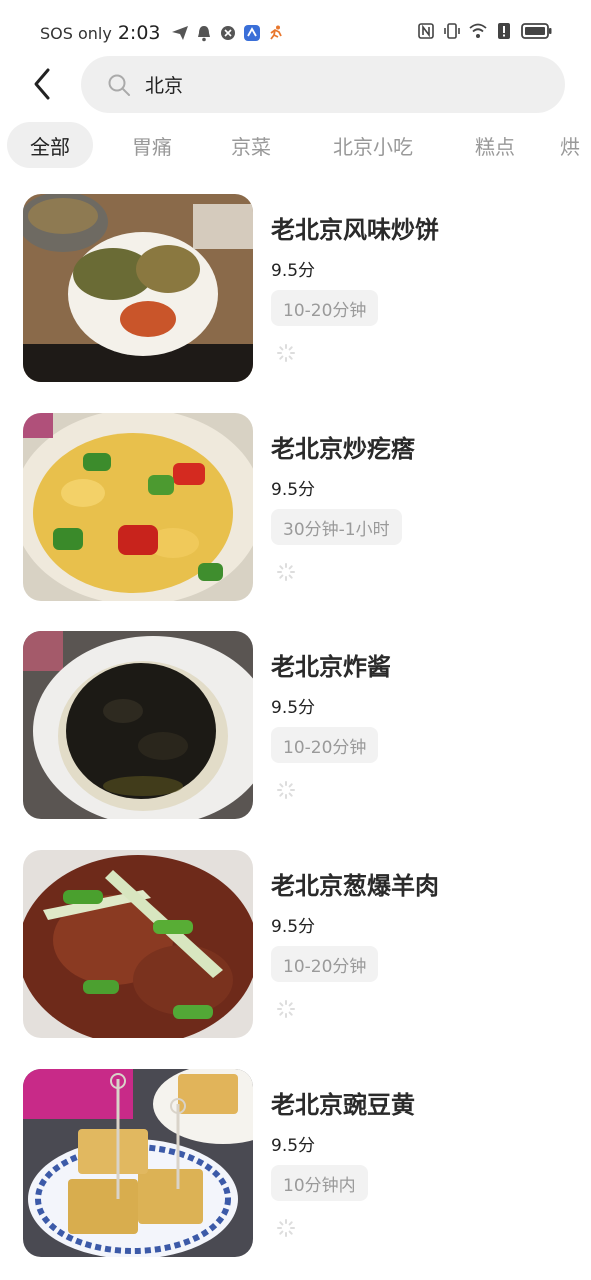 The height and width of the screenshot is (1280, 591). Describe the element at coordinates (179, 33) in the screenshot. I see `send-icon` at that location.